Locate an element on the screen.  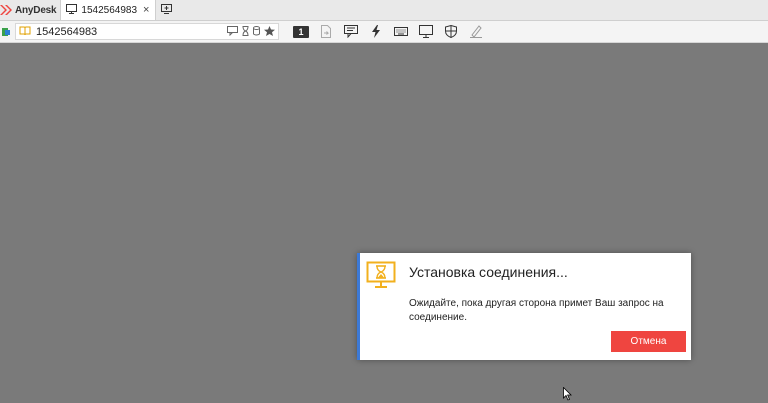
app-name: AnyDesk is located at coordinates (36, 10).